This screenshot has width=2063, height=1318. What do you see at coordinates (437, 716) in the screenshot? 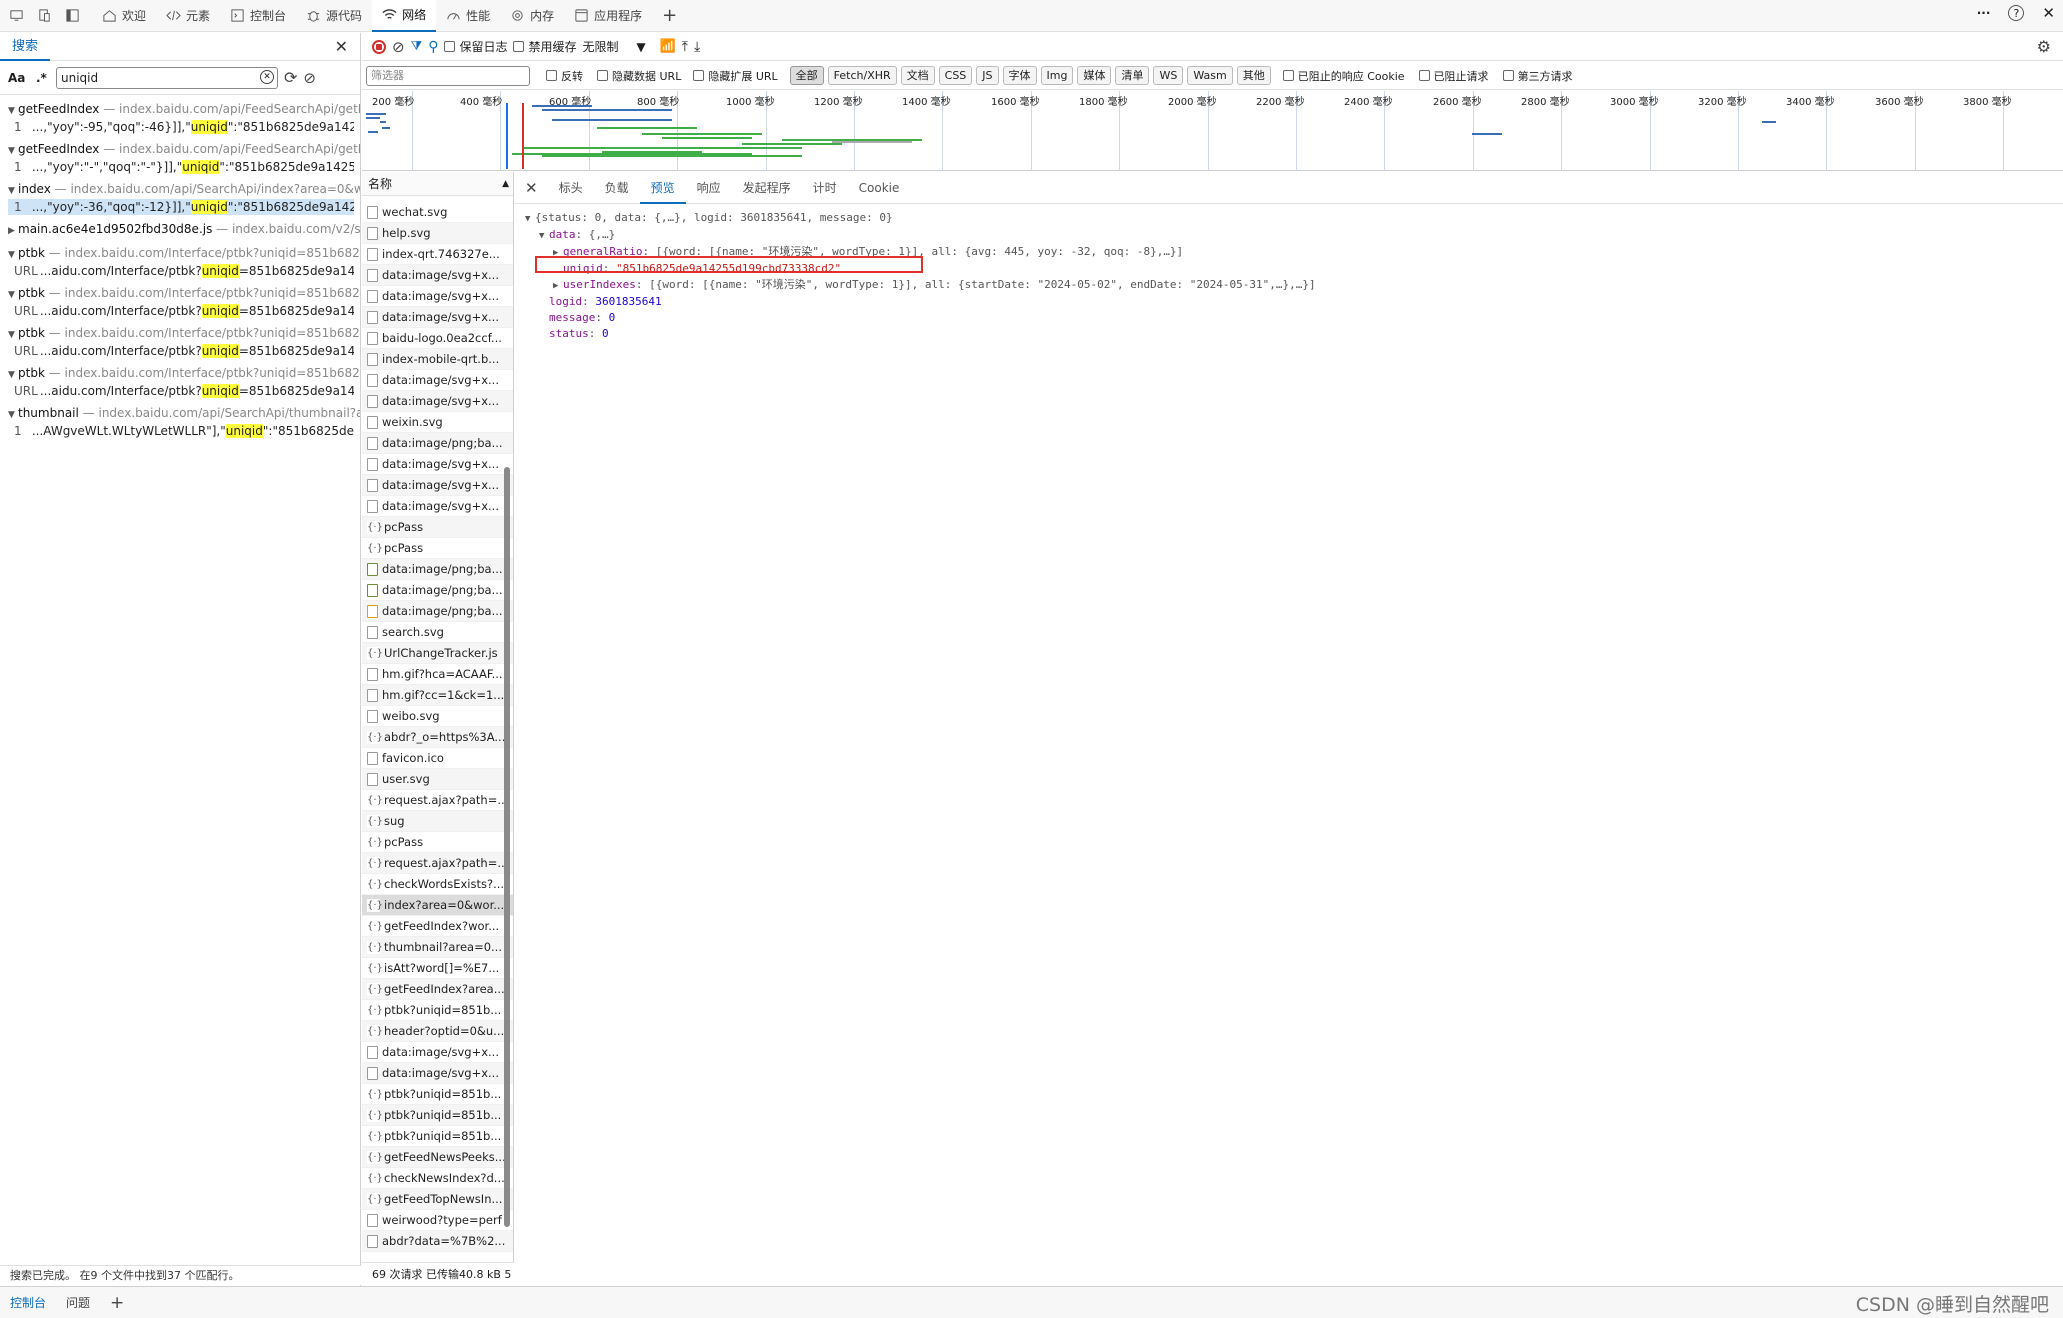
I see `request-row: weibo.svg` at bounding box center [437, 716].